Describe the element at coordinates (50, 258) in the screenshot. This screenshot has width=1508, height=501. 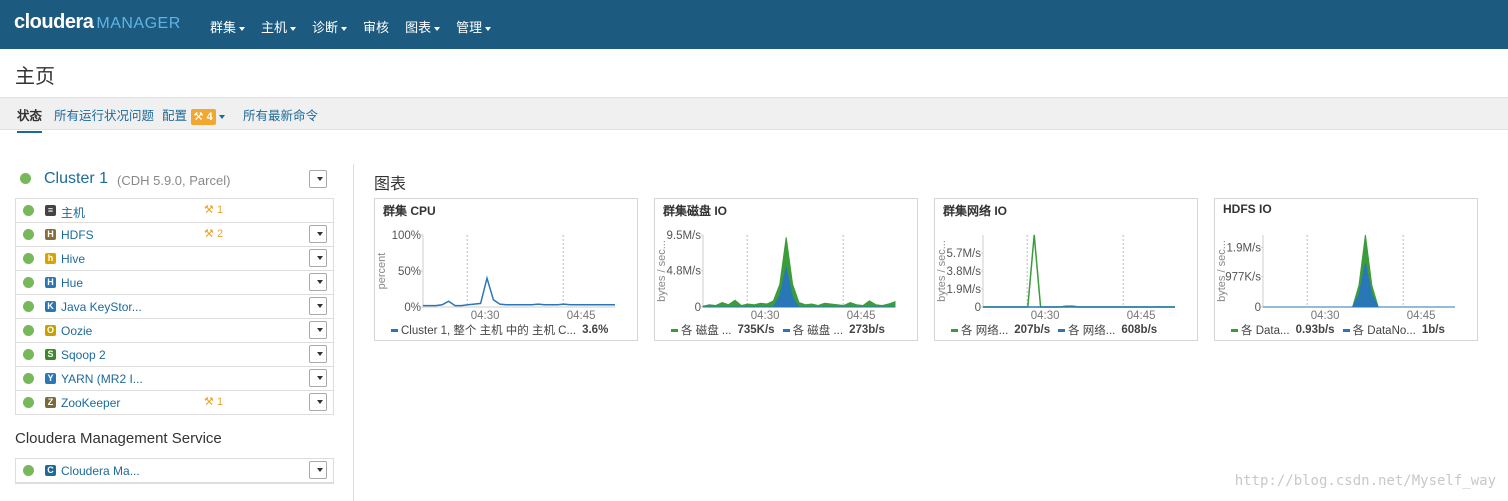
I see `hive-icon: h` at that location.